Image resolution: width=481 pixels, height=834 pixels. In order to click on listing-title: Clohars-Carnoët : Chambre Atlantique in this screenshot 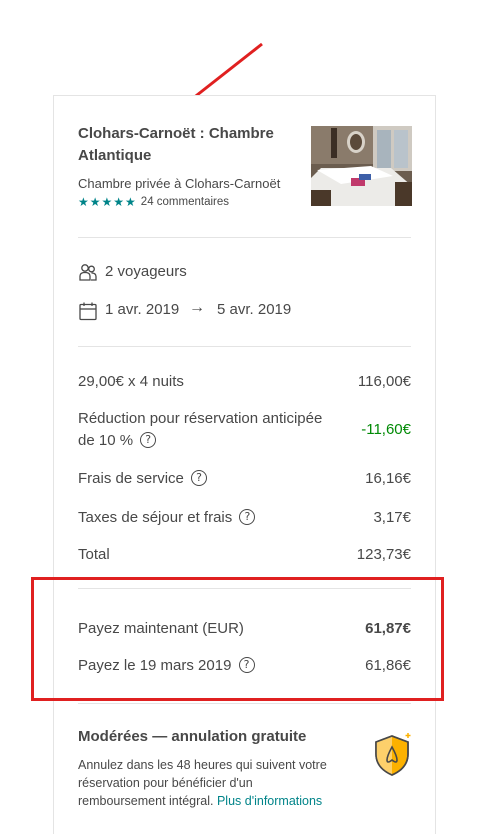, I will do `click(188, 145)`.